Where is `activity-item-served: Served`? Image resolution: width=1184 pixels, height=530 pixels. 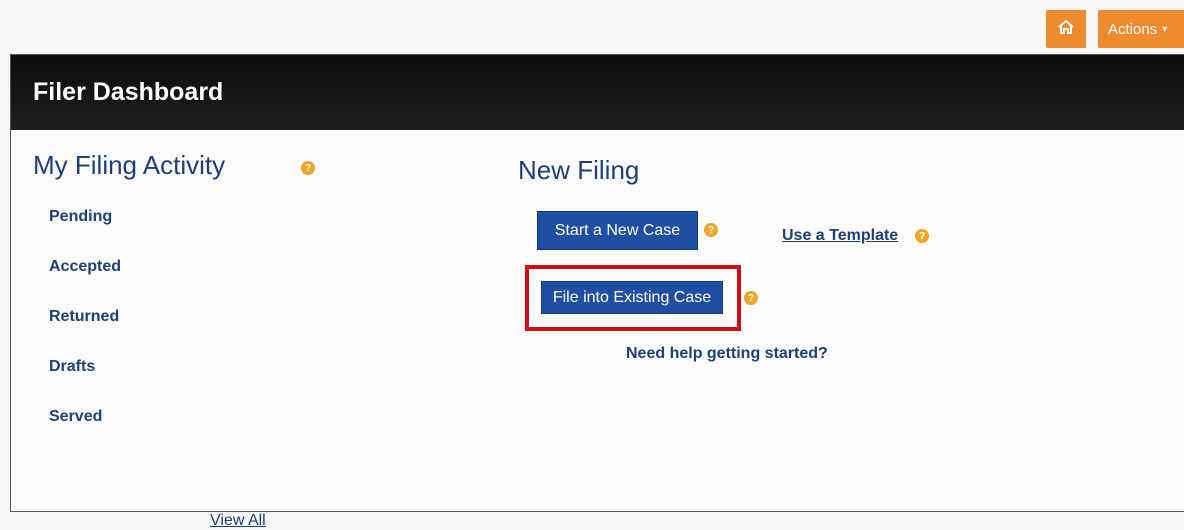
activity-item-served: Served is located at coordinates (137, 432).